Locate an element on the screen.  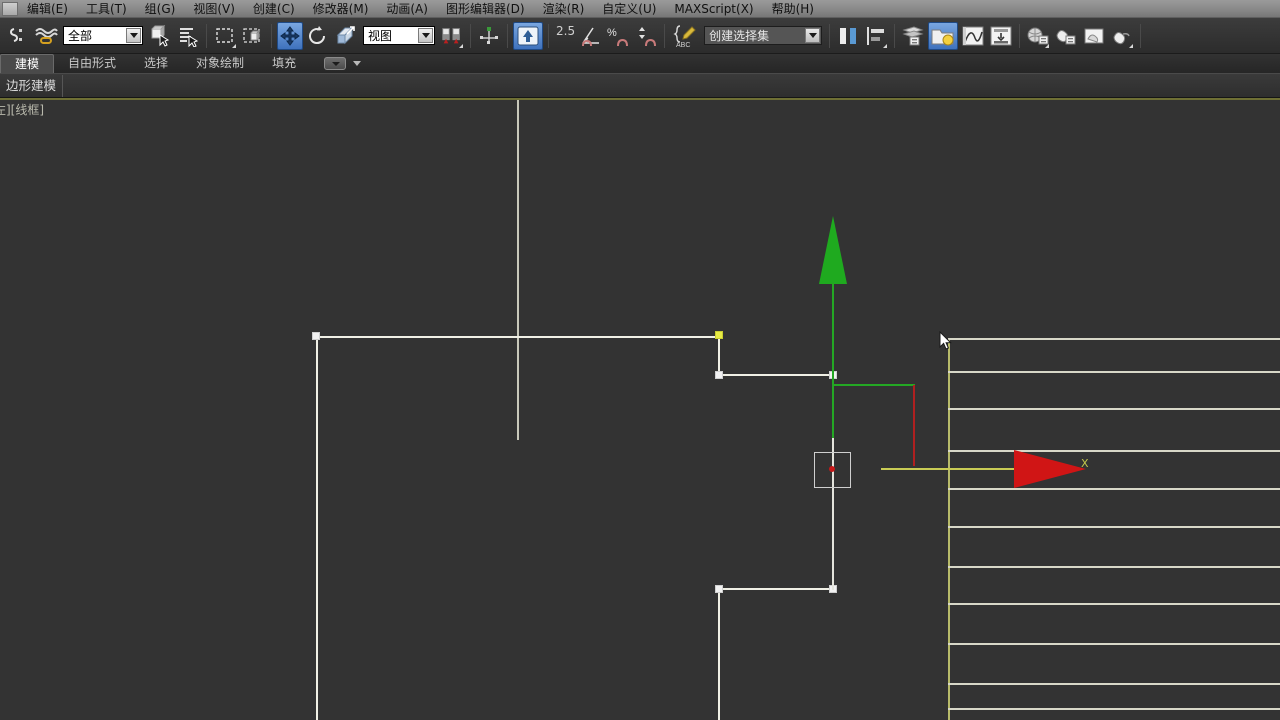
menu-item-help: 帮助(H) is located at coordinates (793, 9).